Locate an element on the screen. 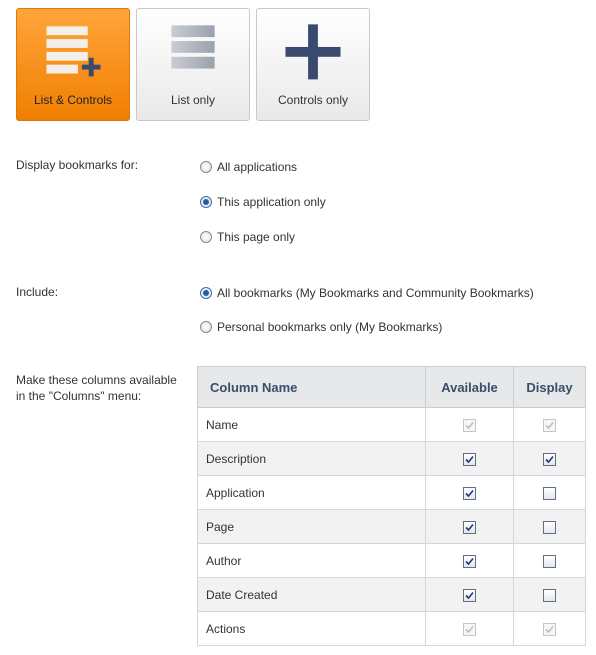 This screenshot has width=596, height=655. list-and-controls-label: List & Controls is located at coordinates (73, 100).